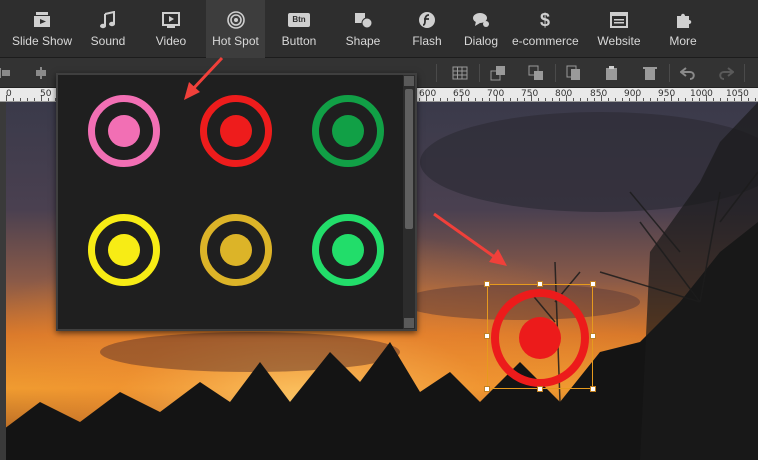 This screenshot has width=758, height=460. What do you see at coordinates (593, 284) in the screenshot?
I see `resize-handle-ne` at bounding box center [593, 284].